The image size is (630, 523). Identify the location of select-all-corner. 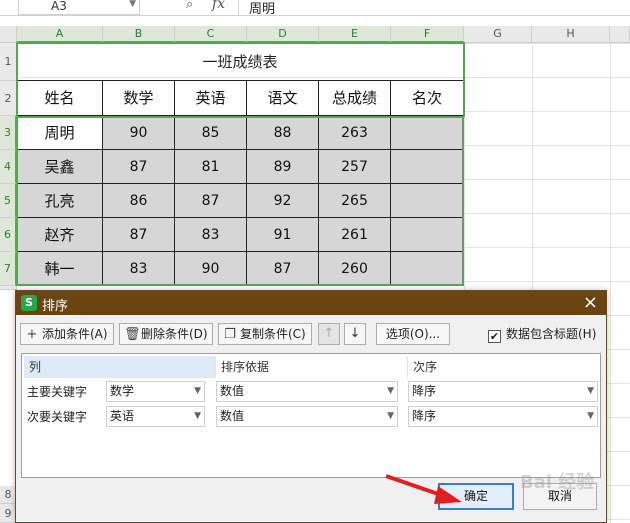
(8, 34).